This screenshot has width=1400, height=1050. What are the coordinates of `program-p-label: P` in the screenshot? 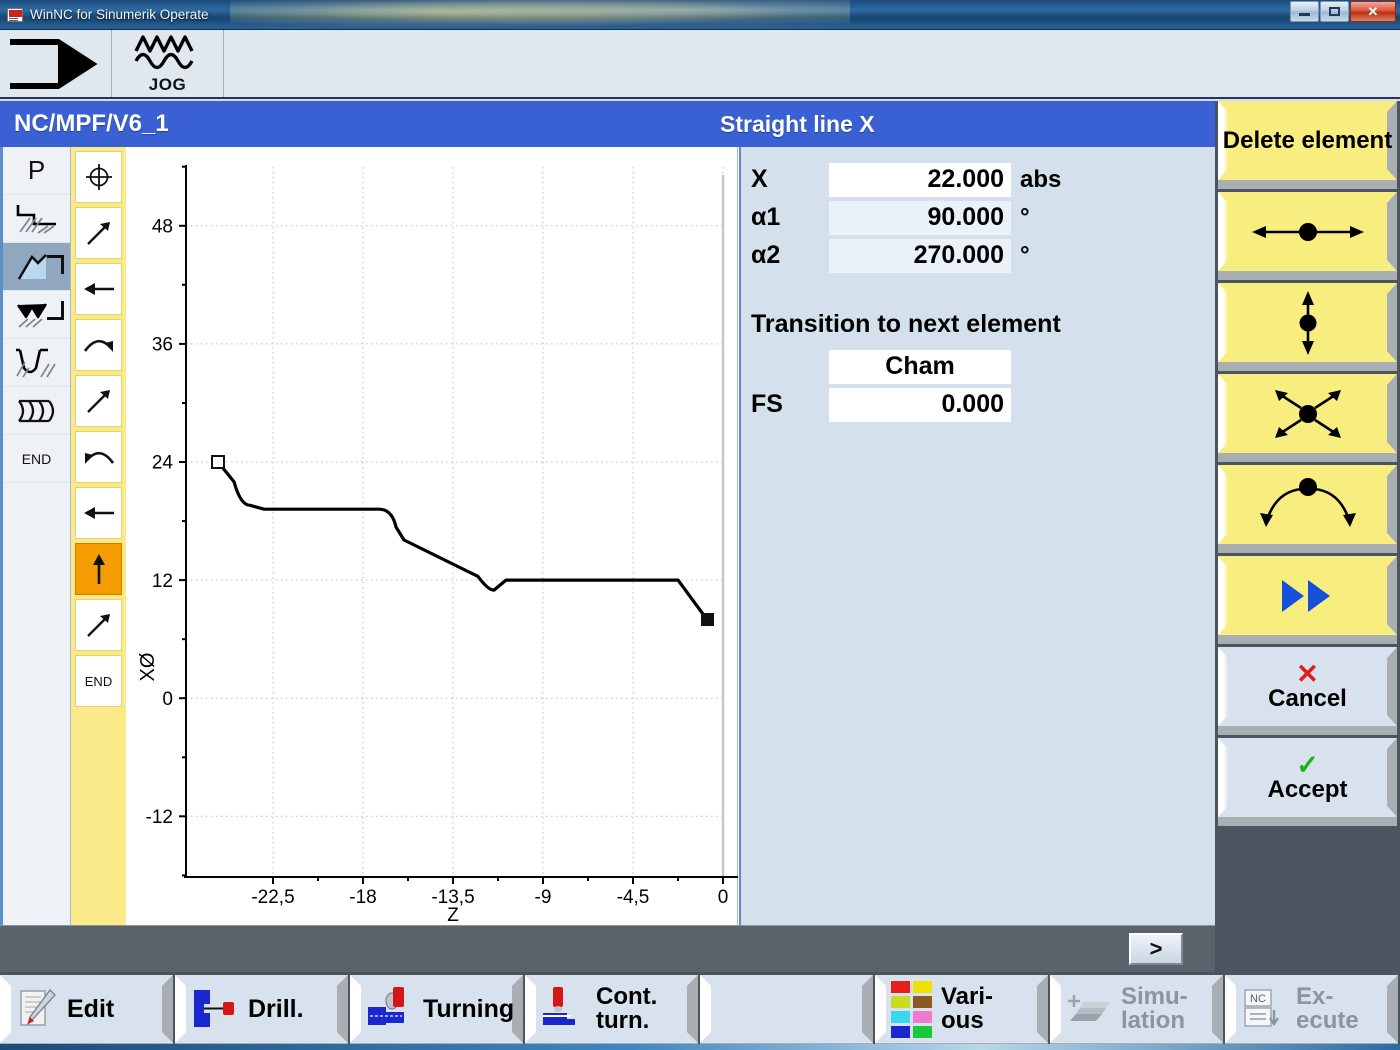 It's located at (36, 170).